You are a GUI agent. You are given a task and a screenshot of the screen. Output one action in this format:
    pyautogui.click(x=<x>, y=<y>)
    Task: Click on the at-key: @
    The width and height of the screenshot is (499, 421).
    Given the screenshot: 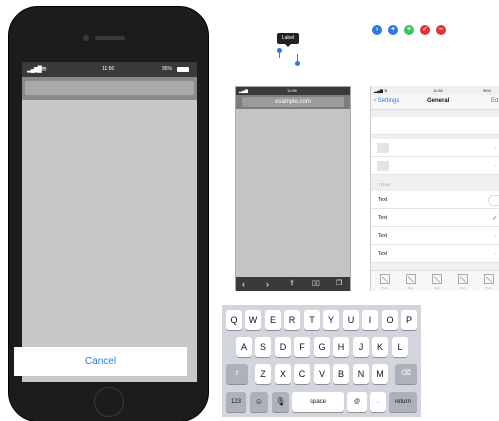 What is the action you would take?
    pyautogui.click(x=357, y=402)
    